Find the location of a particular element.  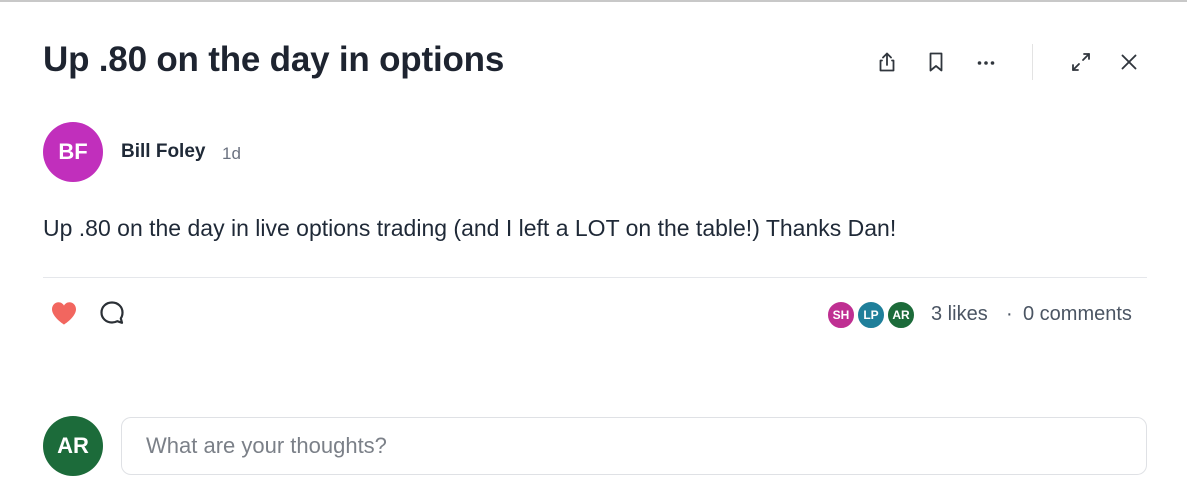

post-toolbar is located at coordinates (593, 62).